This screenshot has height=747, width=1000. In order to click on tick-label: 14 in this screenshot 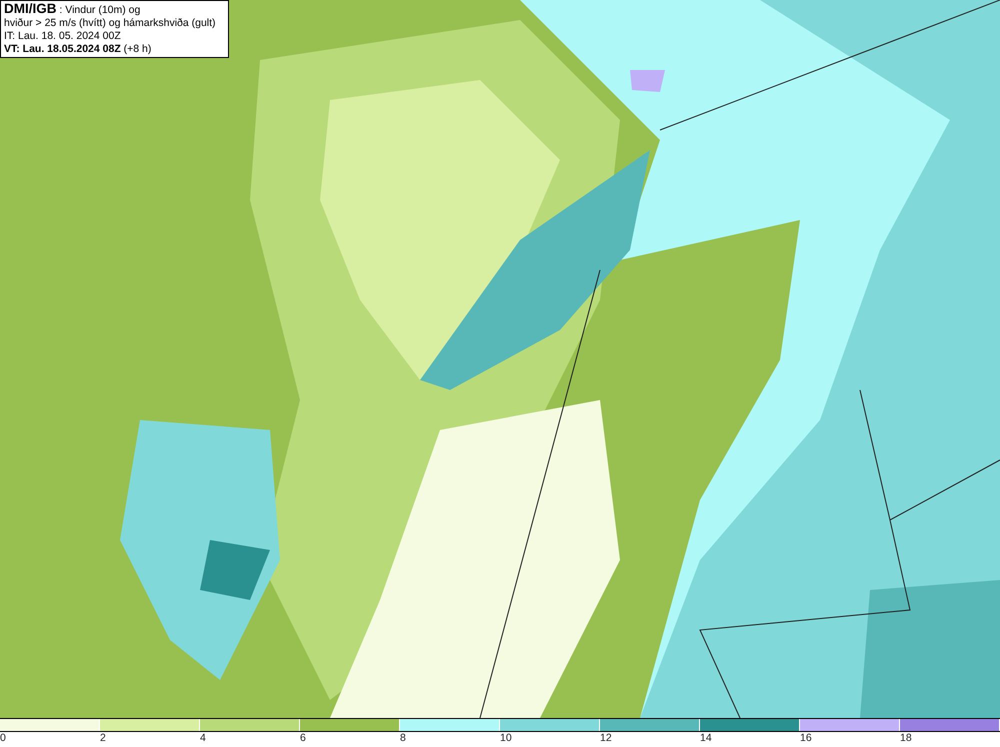, I will do `click(706, 738)`.